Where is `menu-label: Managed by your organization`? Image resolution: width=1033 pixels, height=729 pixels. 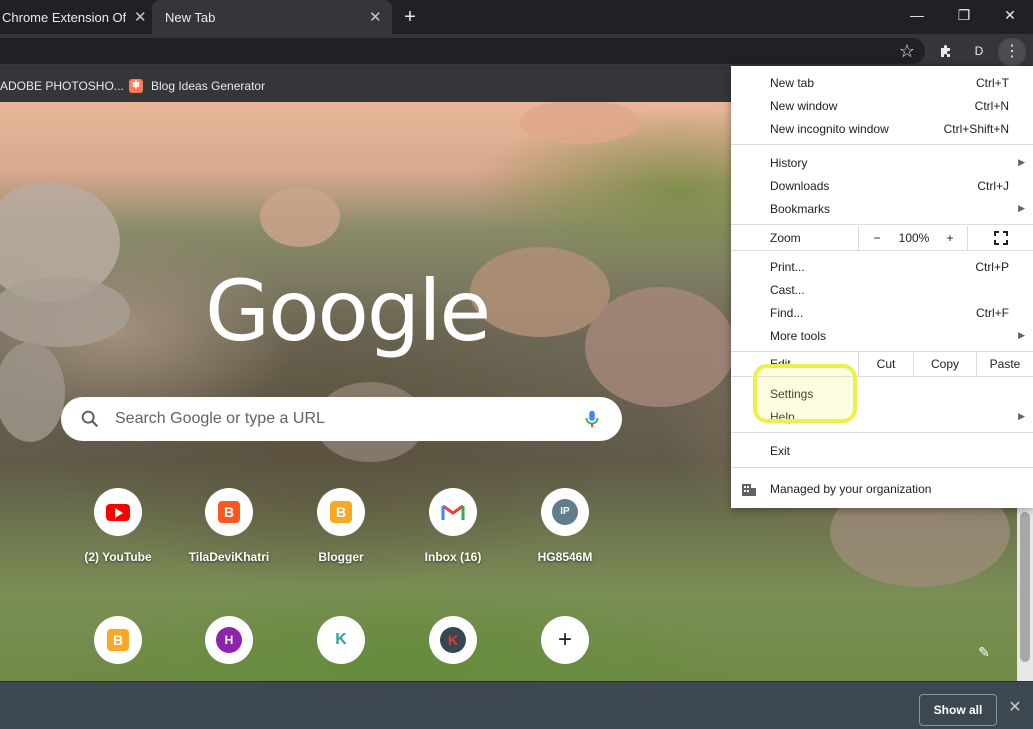
menu-label: Managed by your organization is located at coordinates (851, 488).